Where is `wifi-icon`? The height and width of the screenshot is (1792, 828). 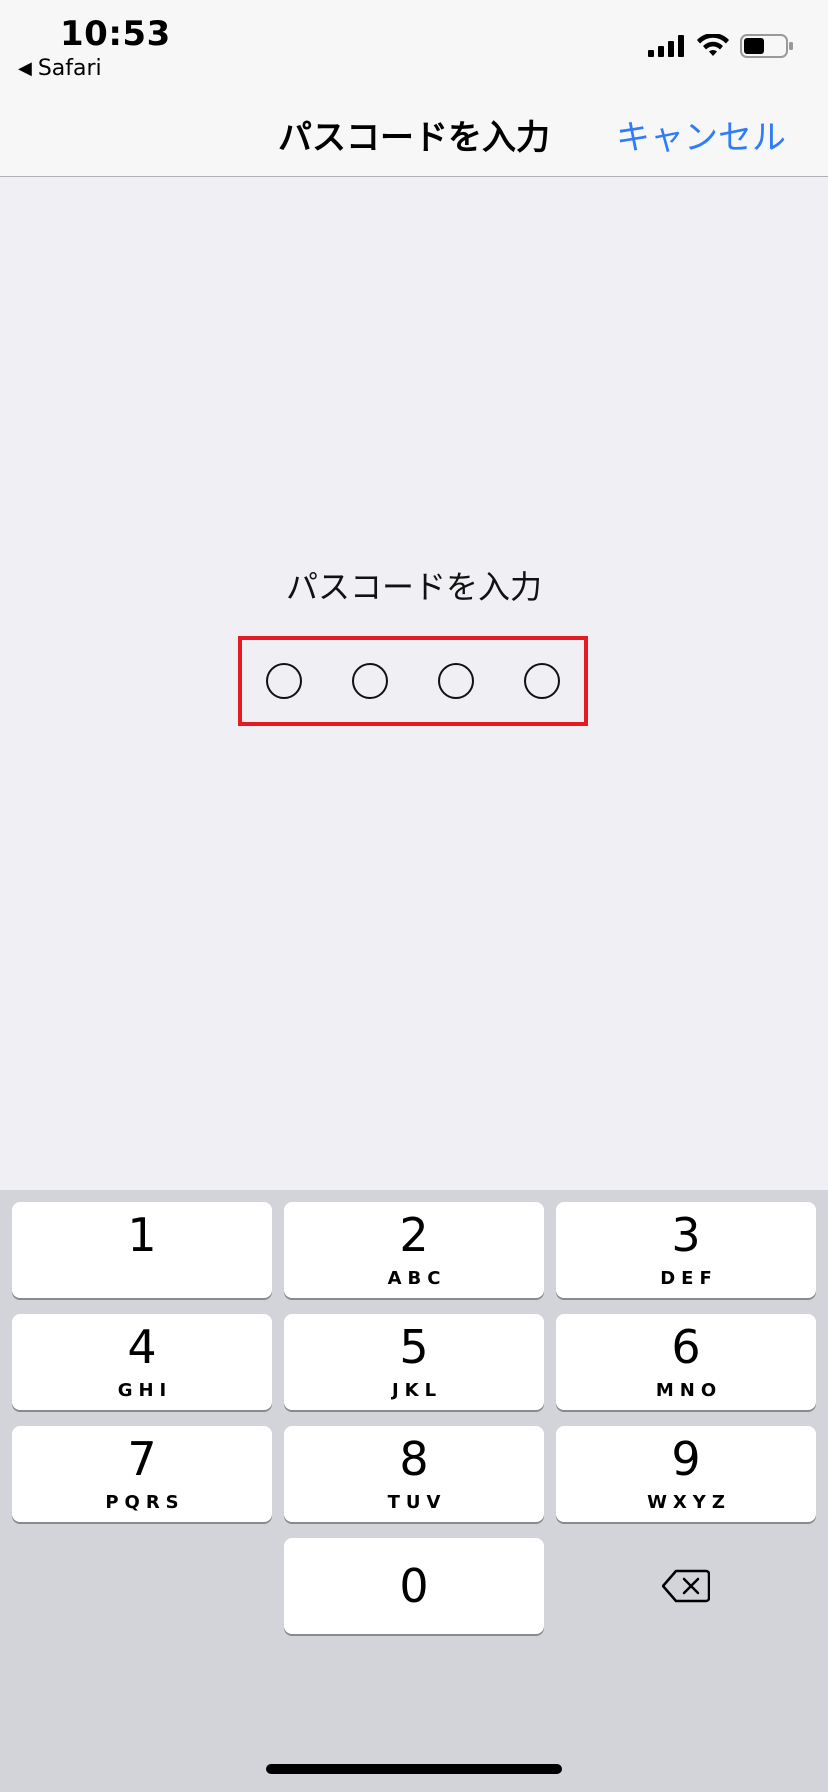 wifi-icon is located at coordinates (713, 45).